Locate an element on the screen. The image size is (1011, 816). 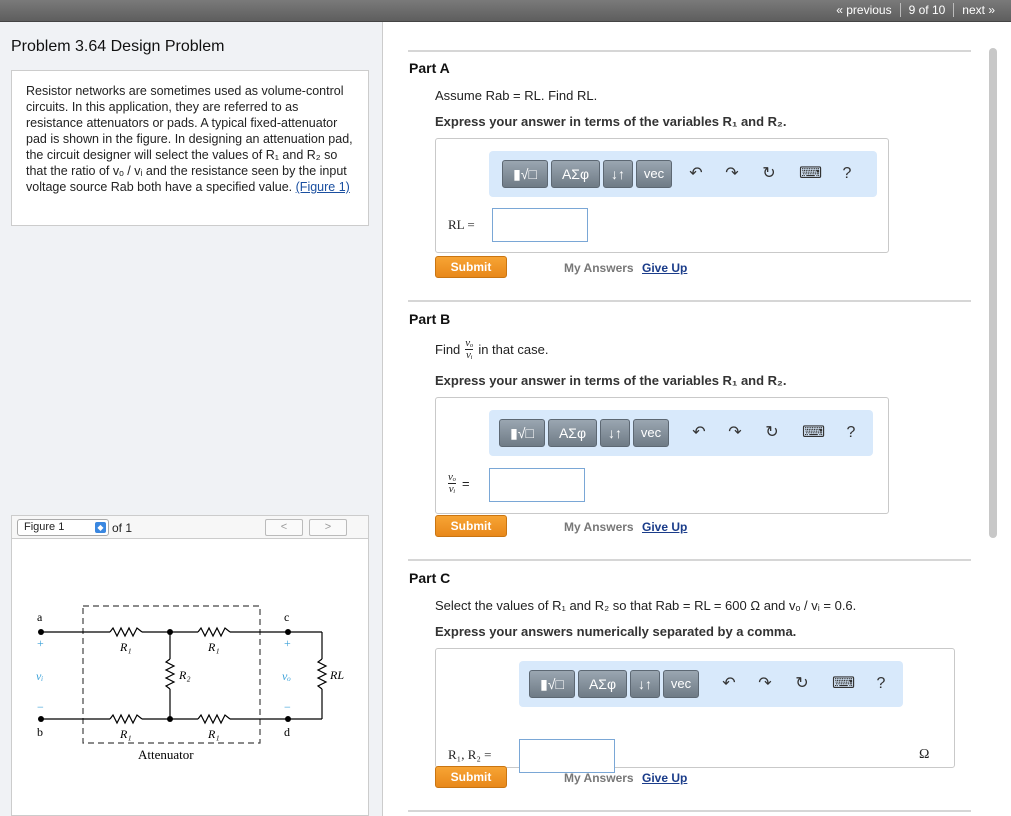
output-plus-label: + is located at coordinates (287, 643).